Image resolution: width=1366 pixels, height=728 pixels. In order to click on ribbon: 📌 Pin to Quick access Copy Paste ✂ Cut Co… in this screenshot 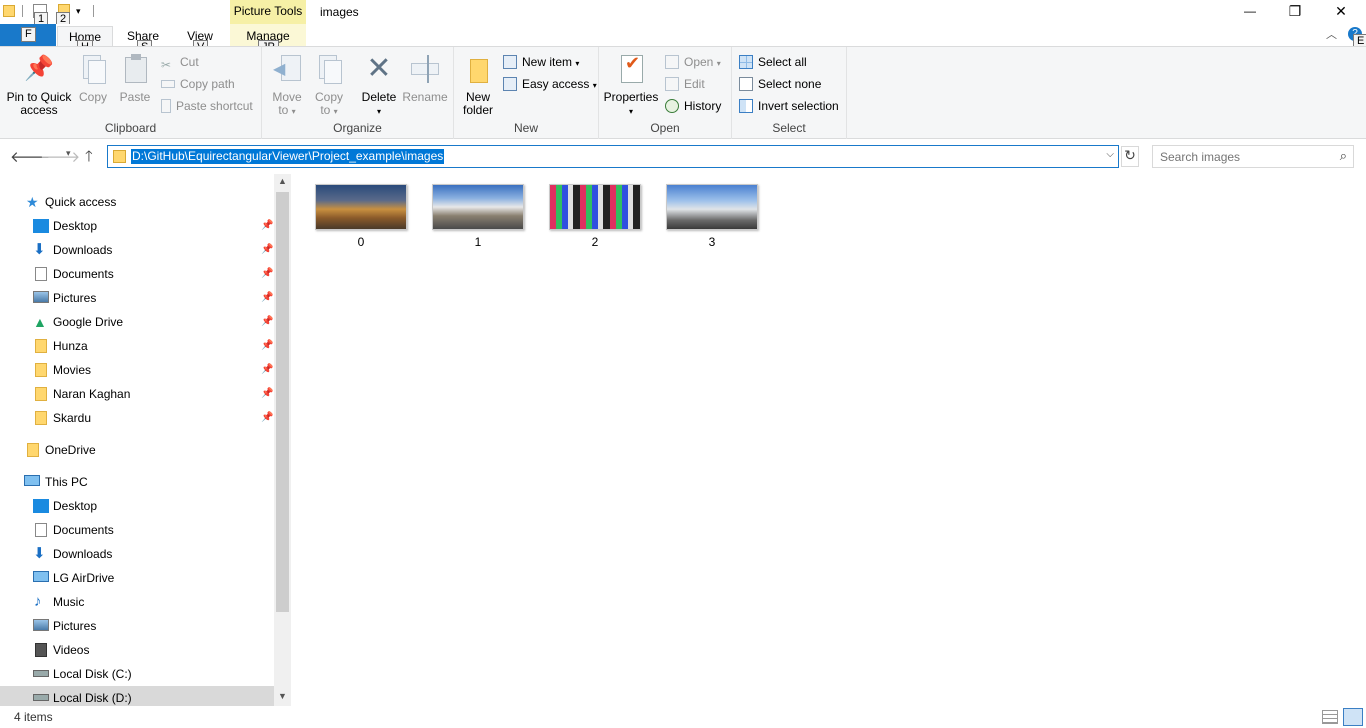, I will do `click(683, 92)`.